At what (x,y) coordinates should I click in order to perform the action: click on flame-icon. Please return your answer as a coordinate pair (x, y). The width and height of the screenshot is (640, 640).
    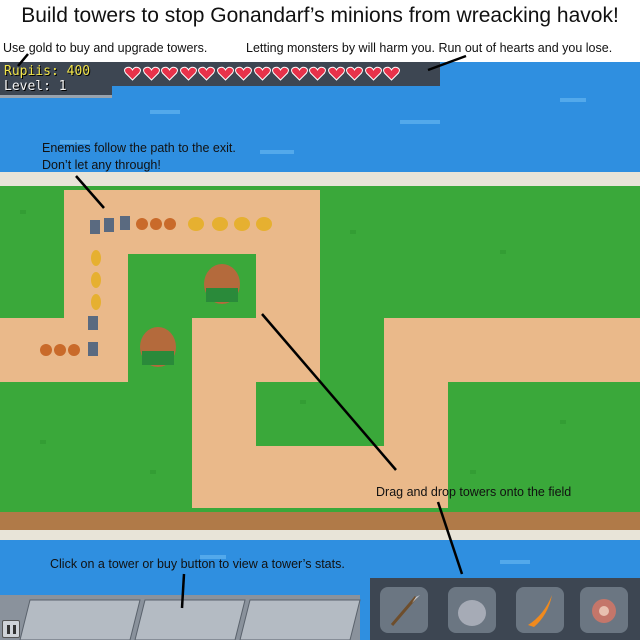
    Looking at the image, I should click on (540, 610).